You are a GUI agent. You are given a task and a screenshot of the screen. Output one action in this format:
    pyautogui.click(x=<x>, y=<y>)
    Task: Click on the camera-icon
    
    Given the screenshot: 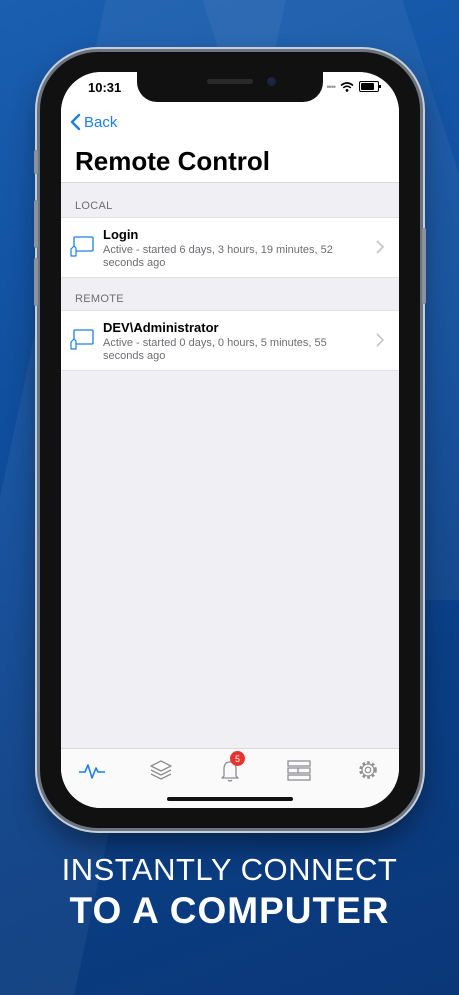 What is the action you would take?
    pyautogui.click(x=271, y=81)
    